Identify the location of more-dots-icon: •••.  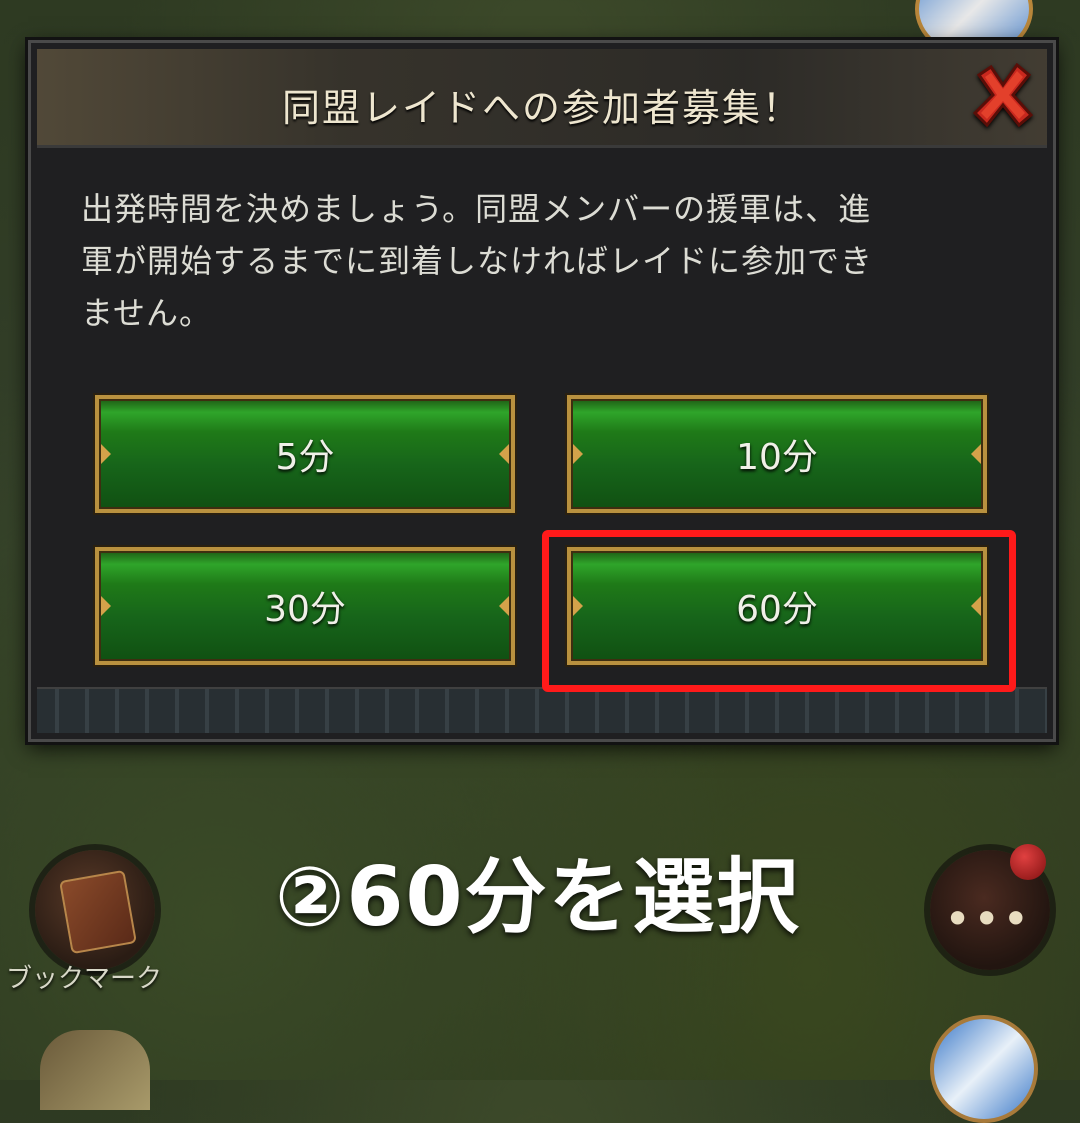
(988, 919).